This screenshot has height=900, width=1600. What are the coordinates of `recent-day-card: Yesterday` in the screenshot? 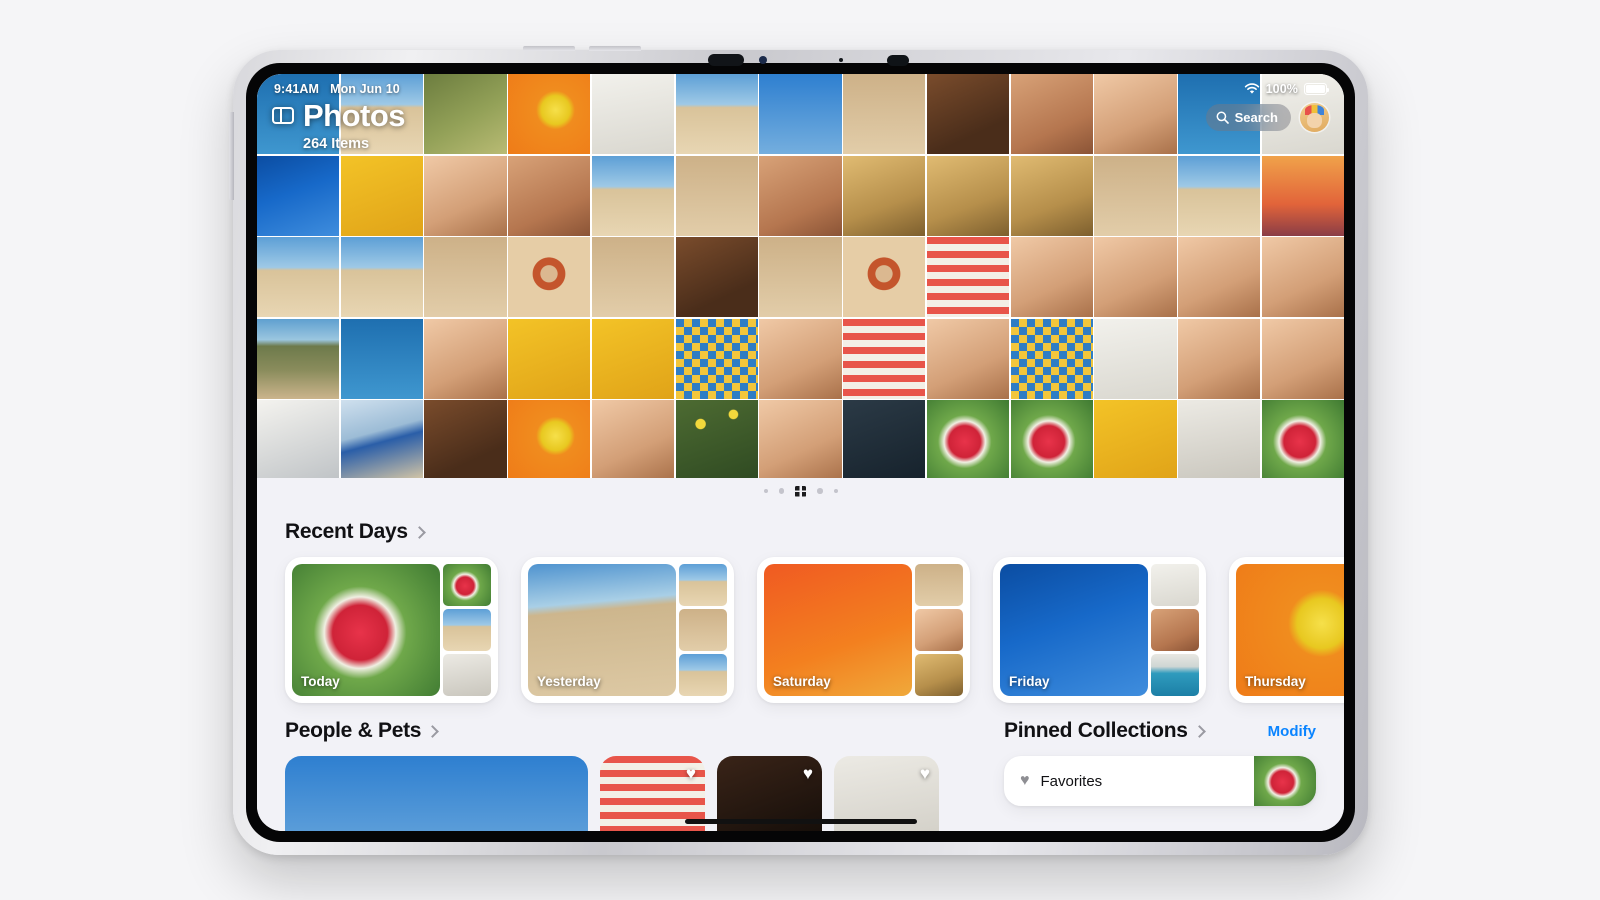 It's located at (627, 630).